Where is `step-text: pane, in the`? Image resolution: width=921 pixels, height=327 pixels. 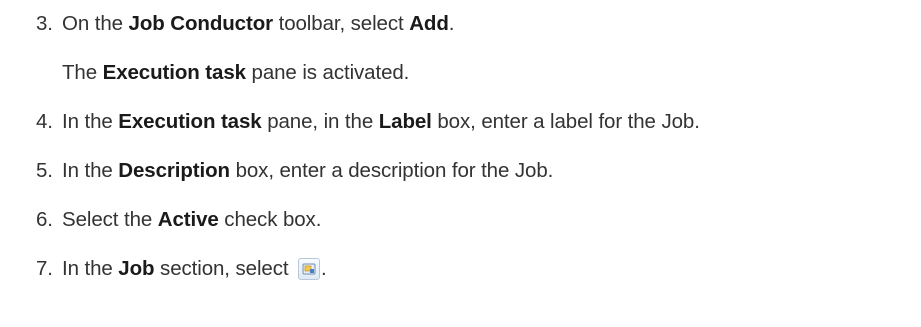 step-text: pane, in the is located at coordinates (320, 121).